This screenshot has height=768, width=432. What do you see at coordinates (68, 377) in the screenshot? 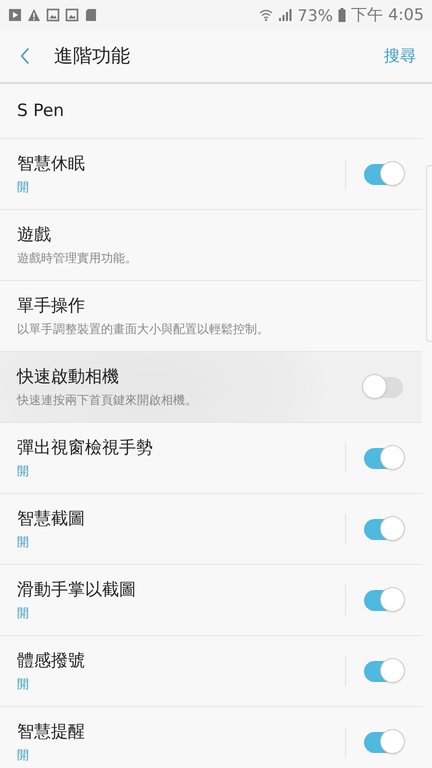
I see `item-title: 快速啟動相機` at bounding box center [68, 377].